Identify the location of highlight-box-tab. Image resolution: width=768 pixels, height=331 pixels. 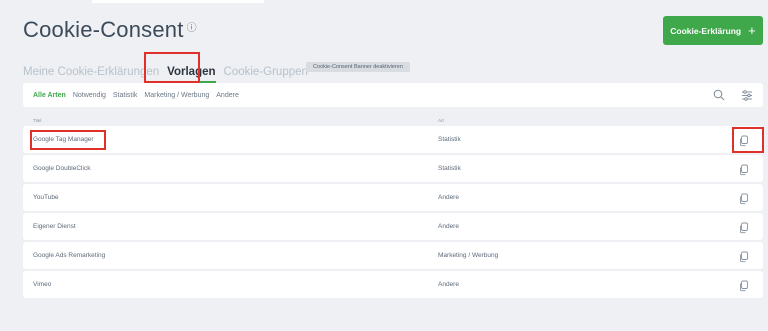
(172, 67).